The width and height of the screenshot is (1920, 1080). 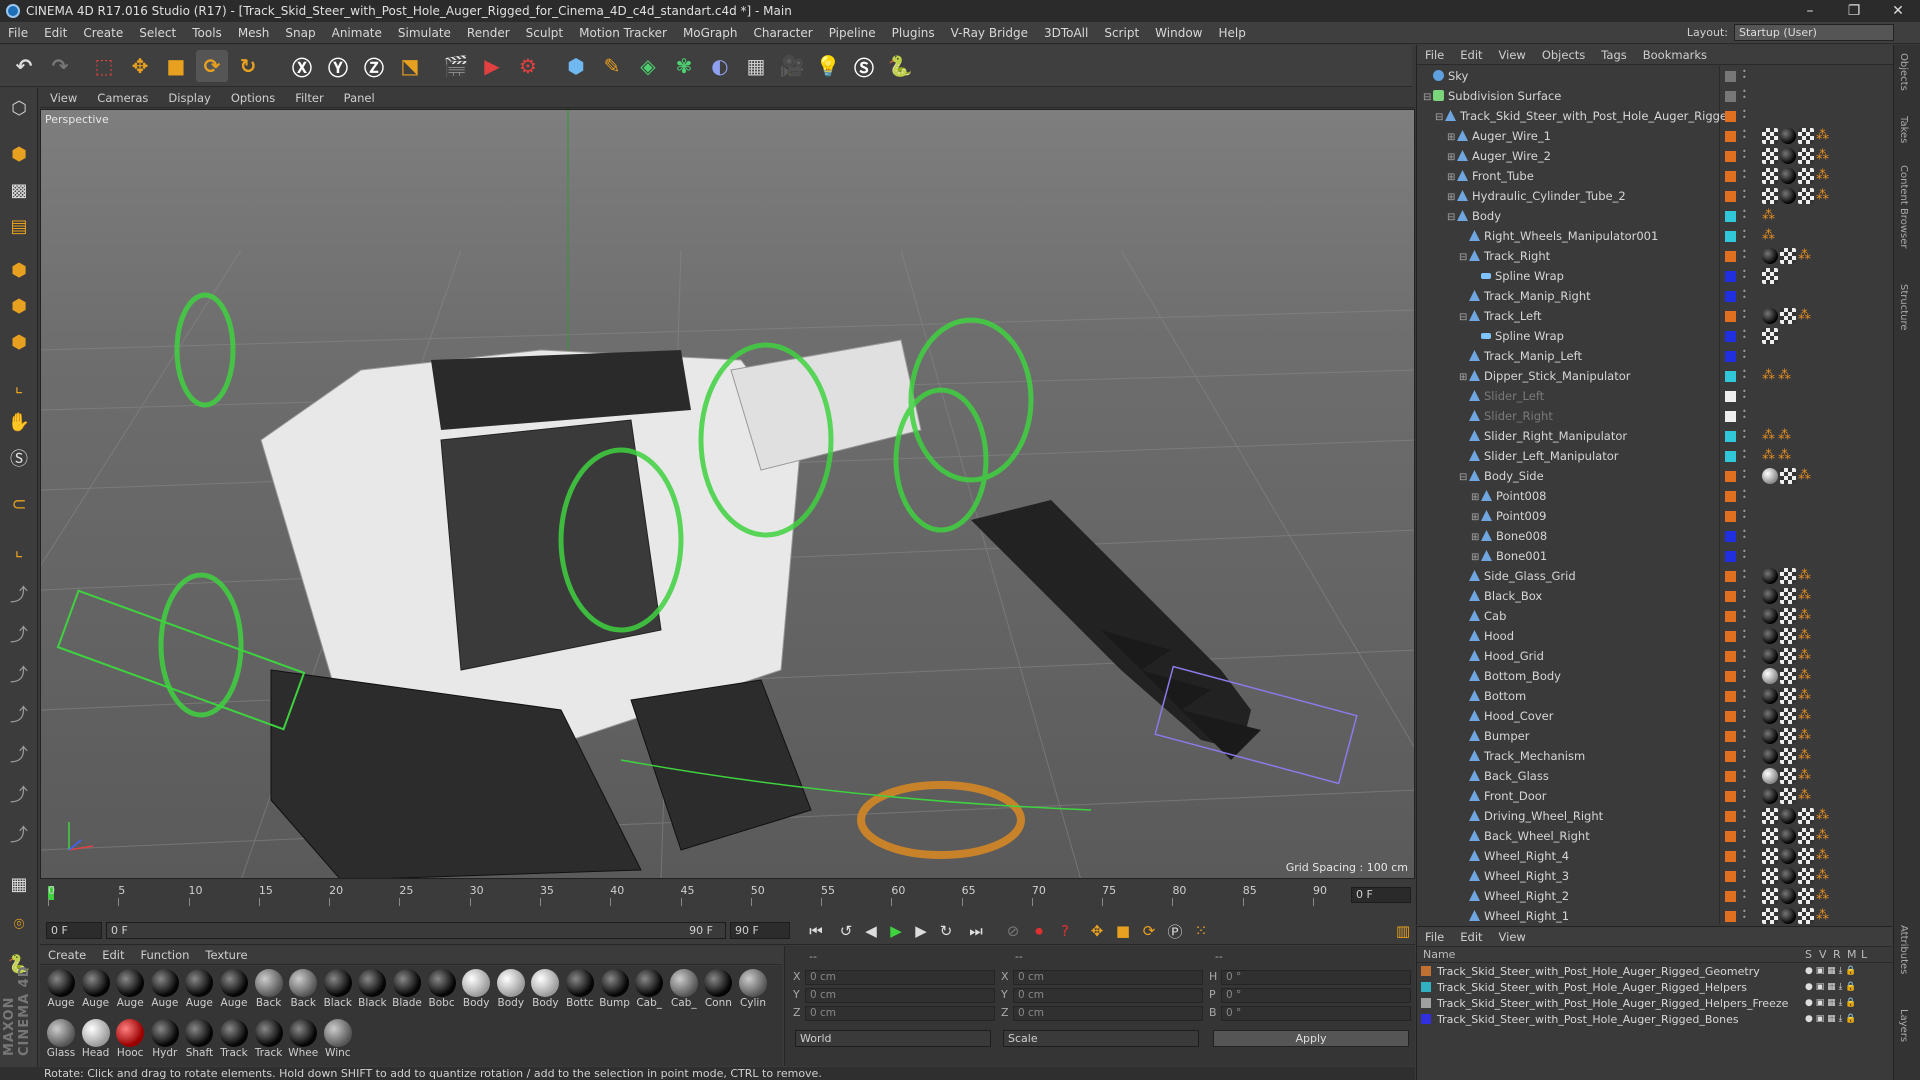 What do you see at coordinates (792, 66) in the screenshot?
I see `camera-icon: 🎥` at bounding box center [792, 66].